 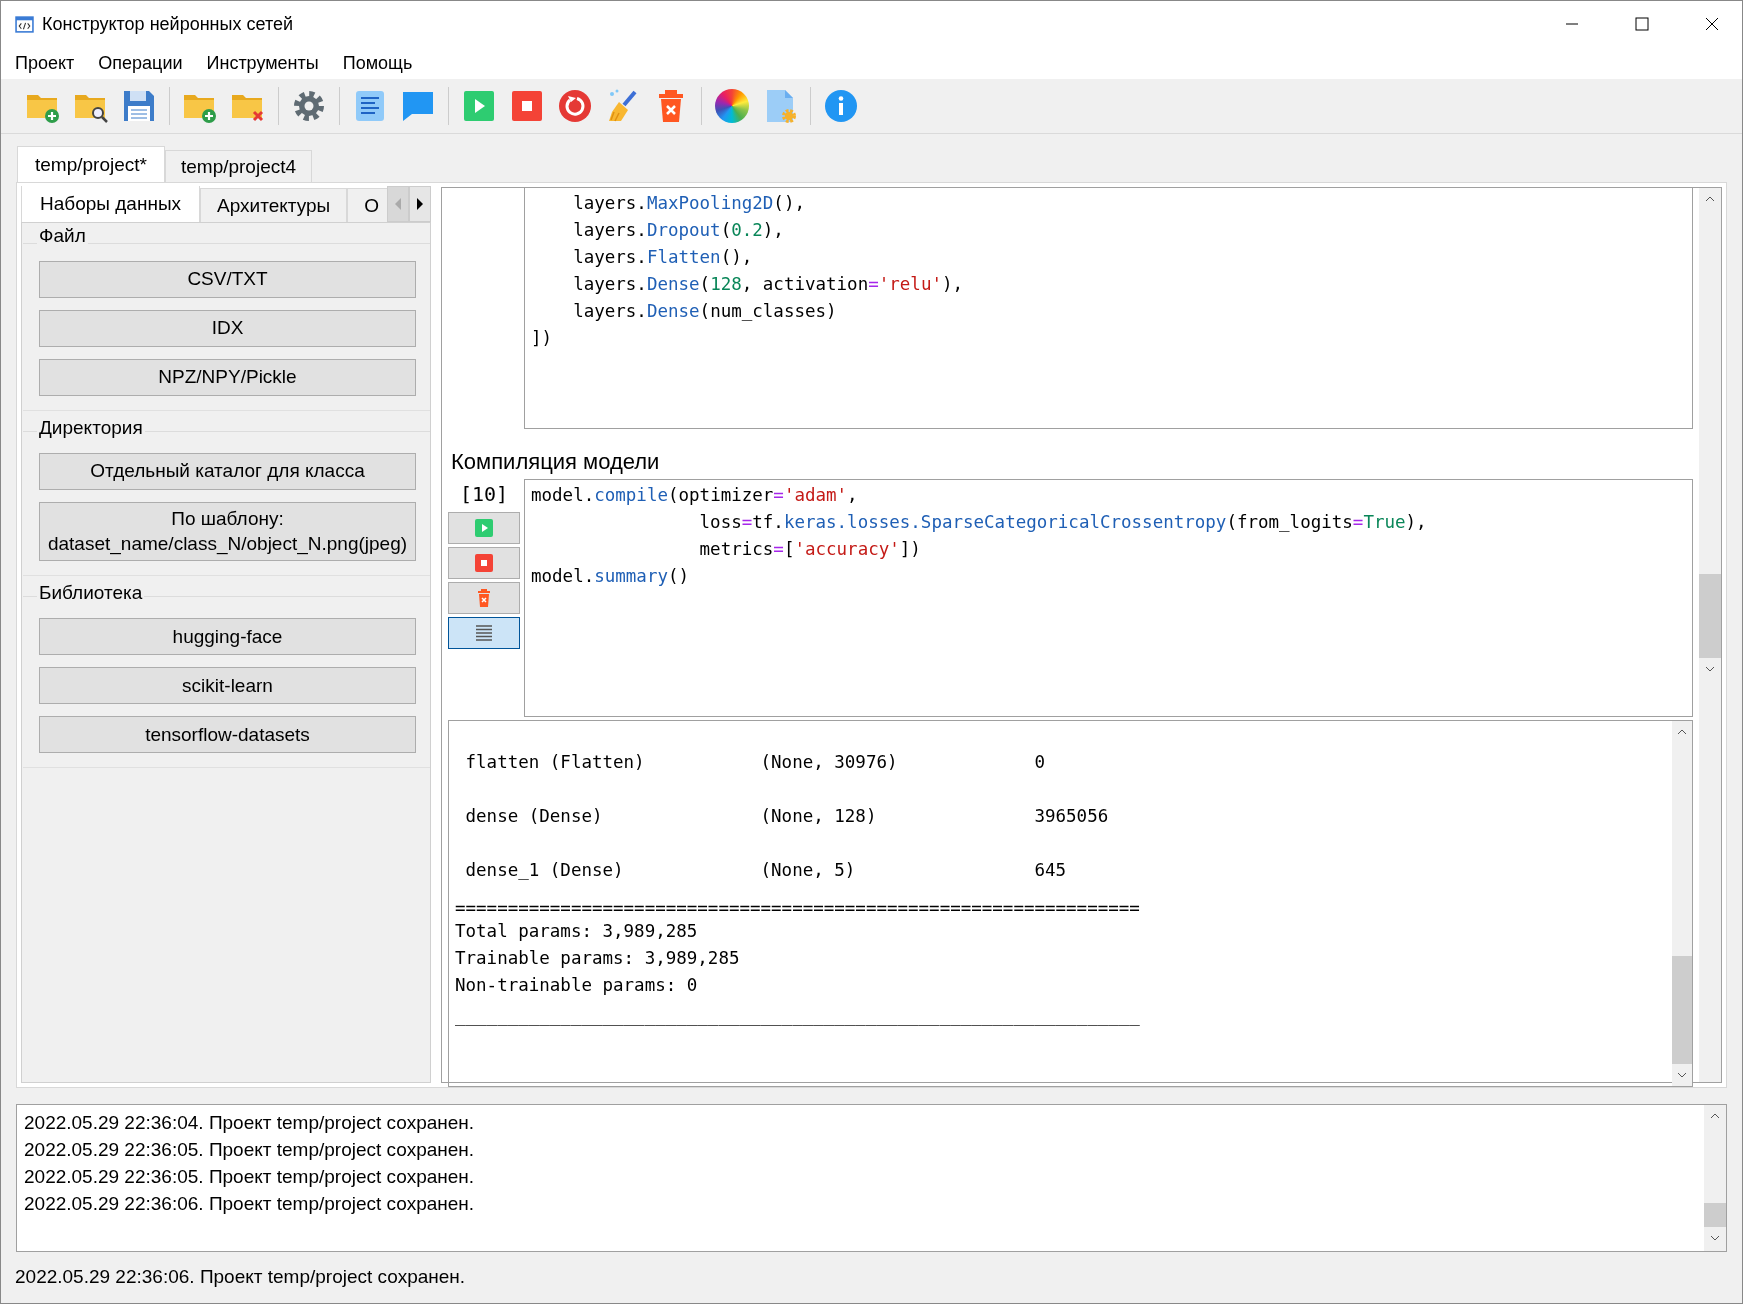 I want to click on code-line: layers.Dropout(0.2),, so click(x=678, y=230).